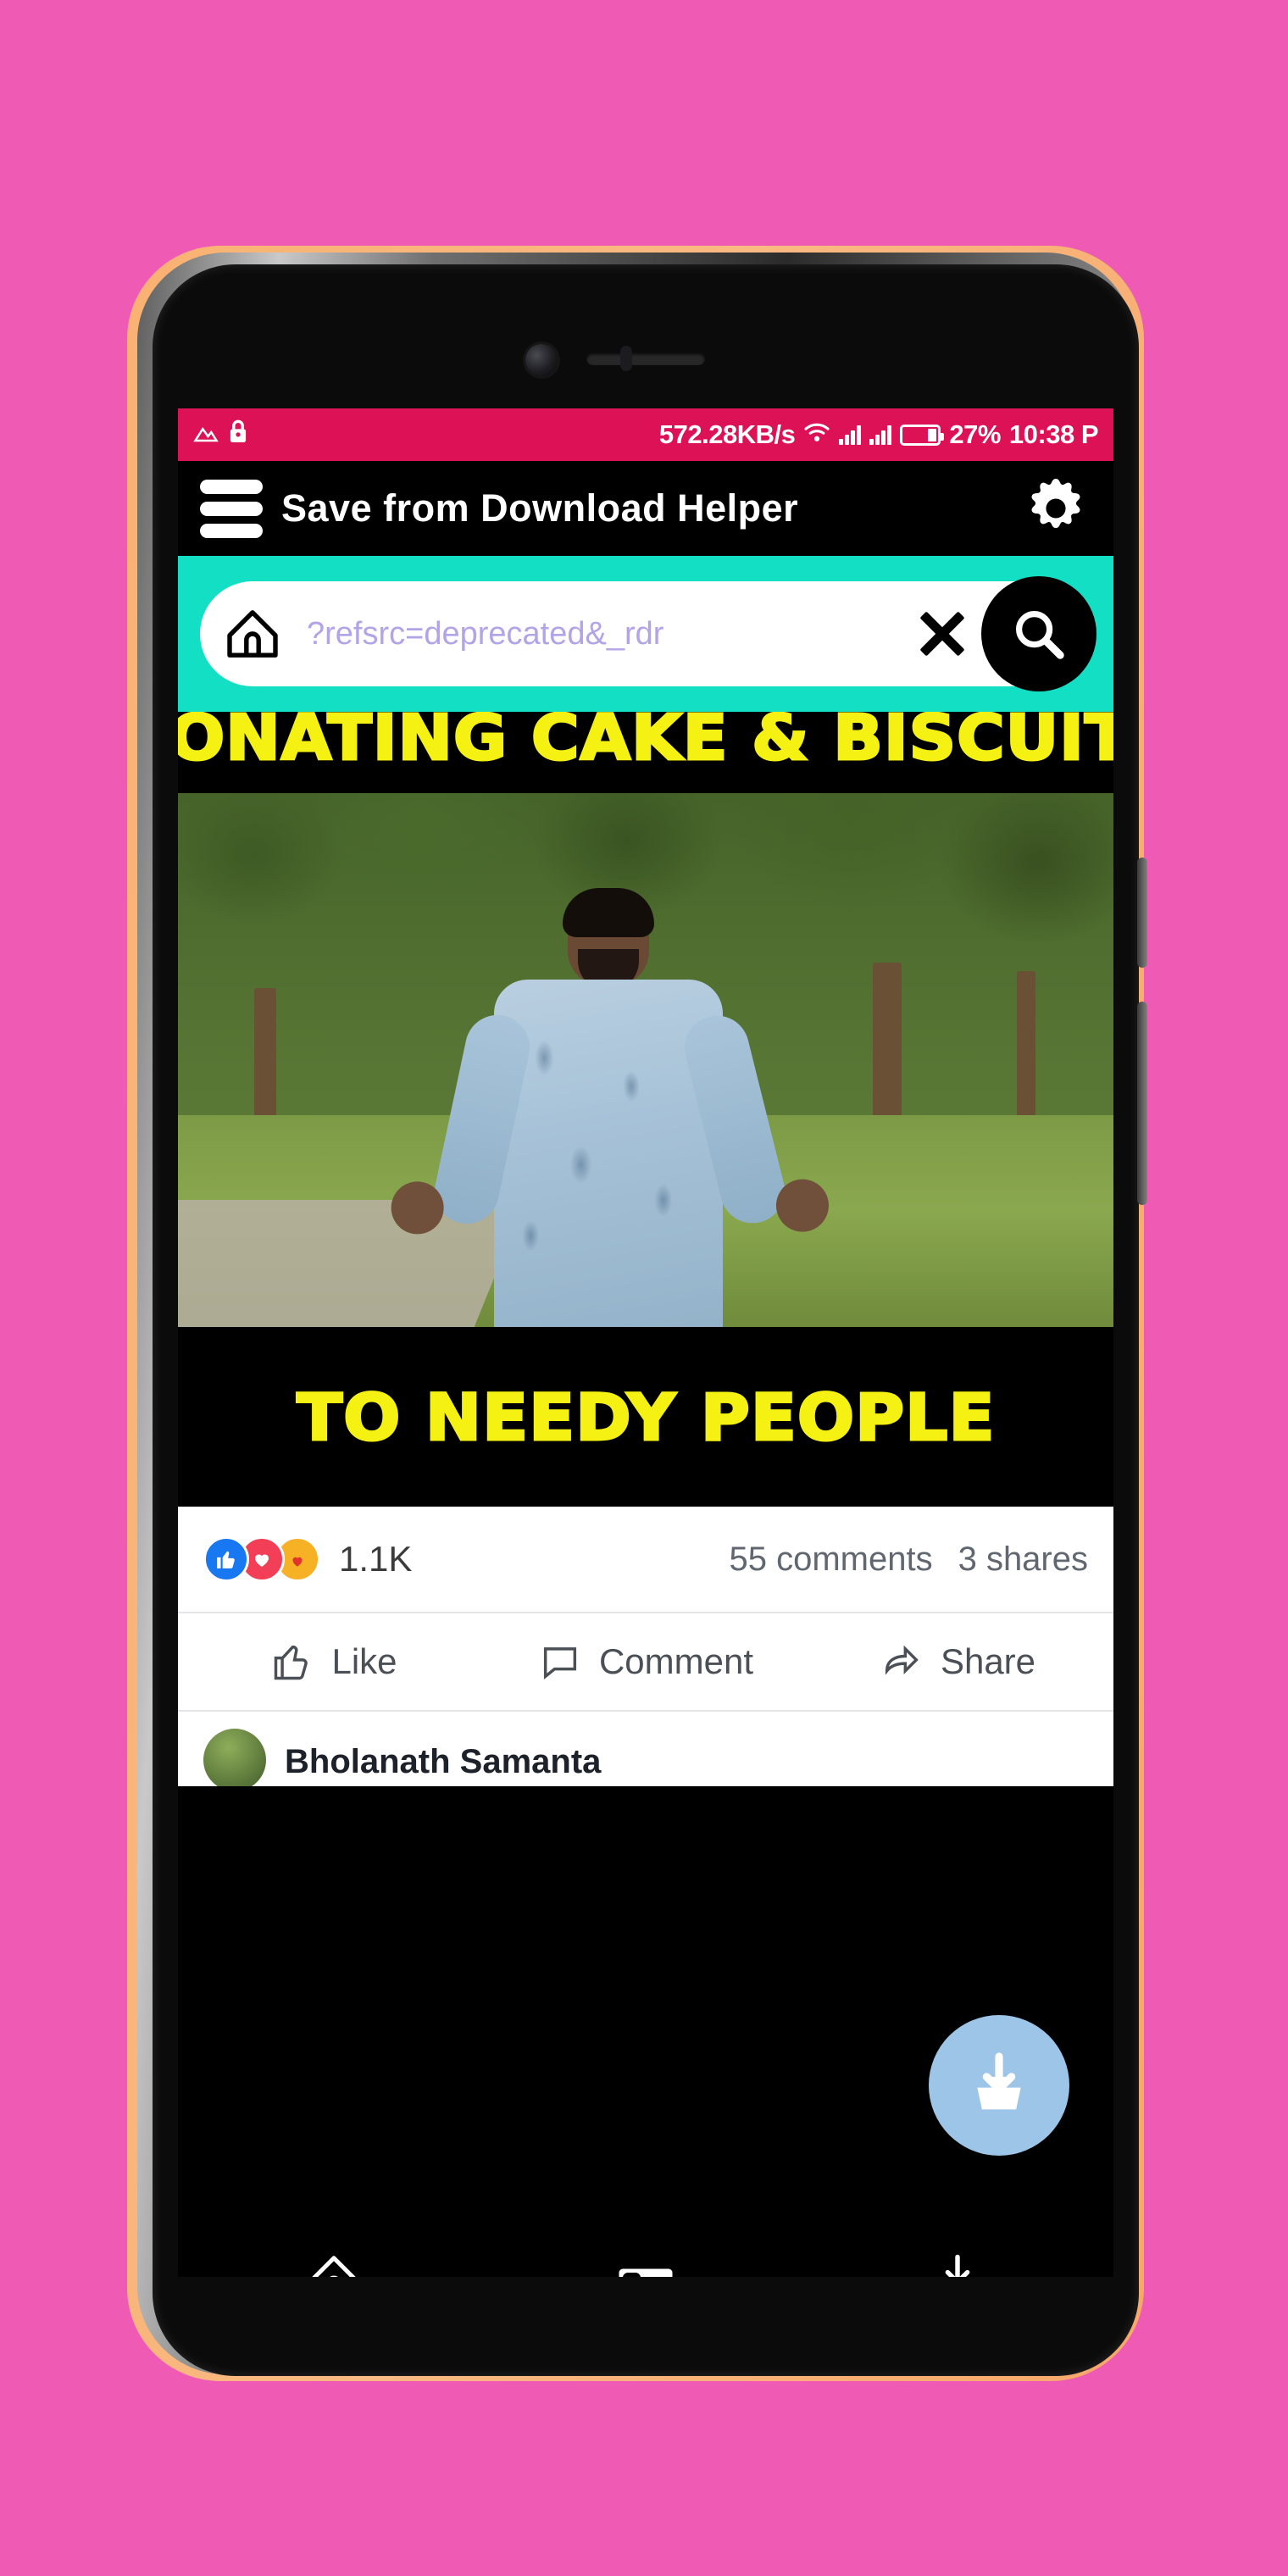 This screenshot has height=2576, width=1288. What do you see at coordinates (1055, 508) in the screenshot?
I see `gear-icon` at bounding box center [1055, 508].